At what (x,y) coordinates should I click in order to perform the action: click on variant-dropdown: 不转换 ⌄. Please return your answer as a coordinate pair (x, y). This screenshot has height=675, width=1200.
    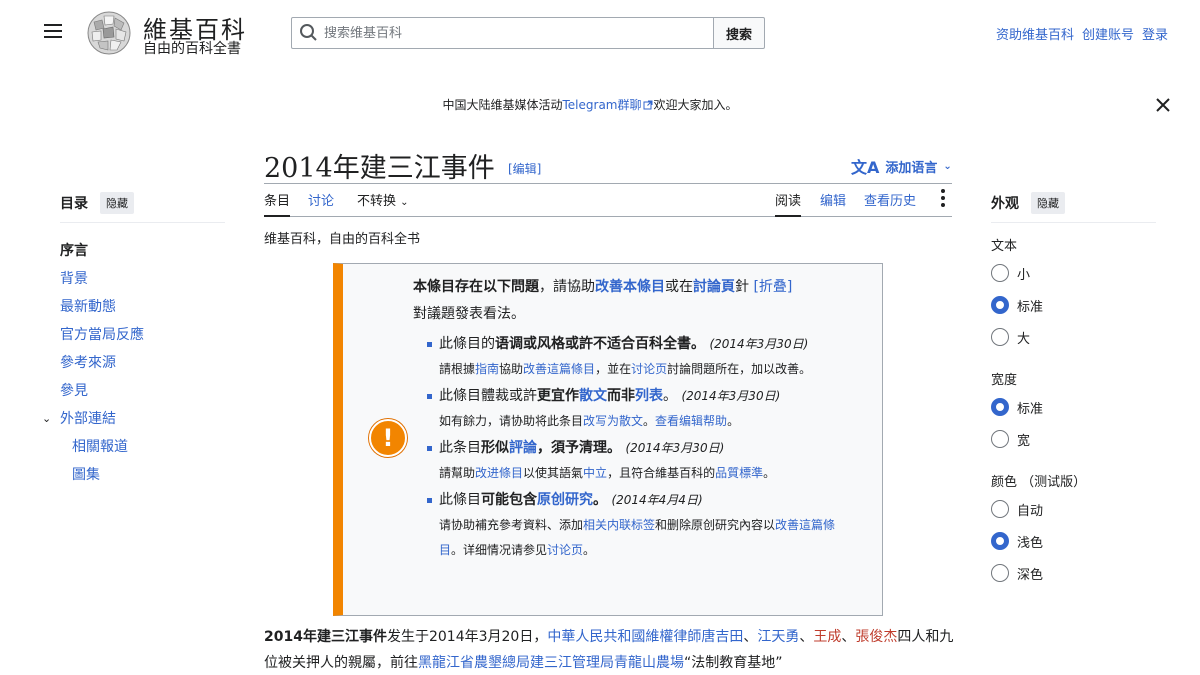
    Looking at the image, I should click on (383, 203).